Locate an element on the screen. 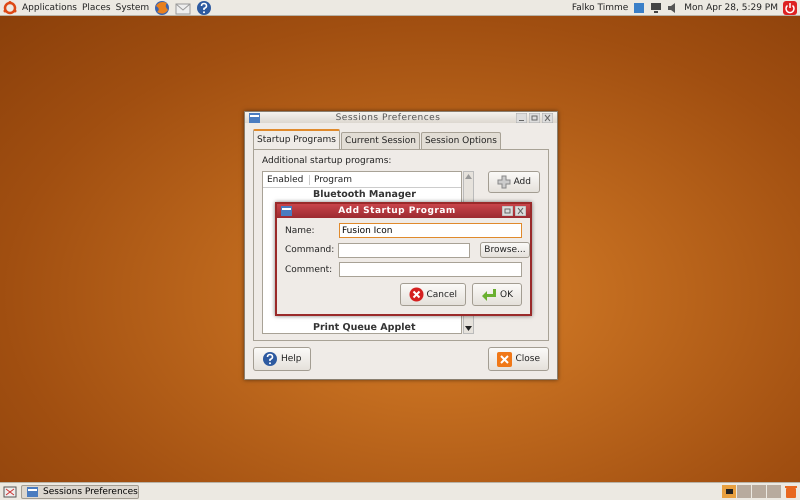 Image resolution: width=800 pixels, height=500 pixels. globe-icon is located at coordinates (162, 8).